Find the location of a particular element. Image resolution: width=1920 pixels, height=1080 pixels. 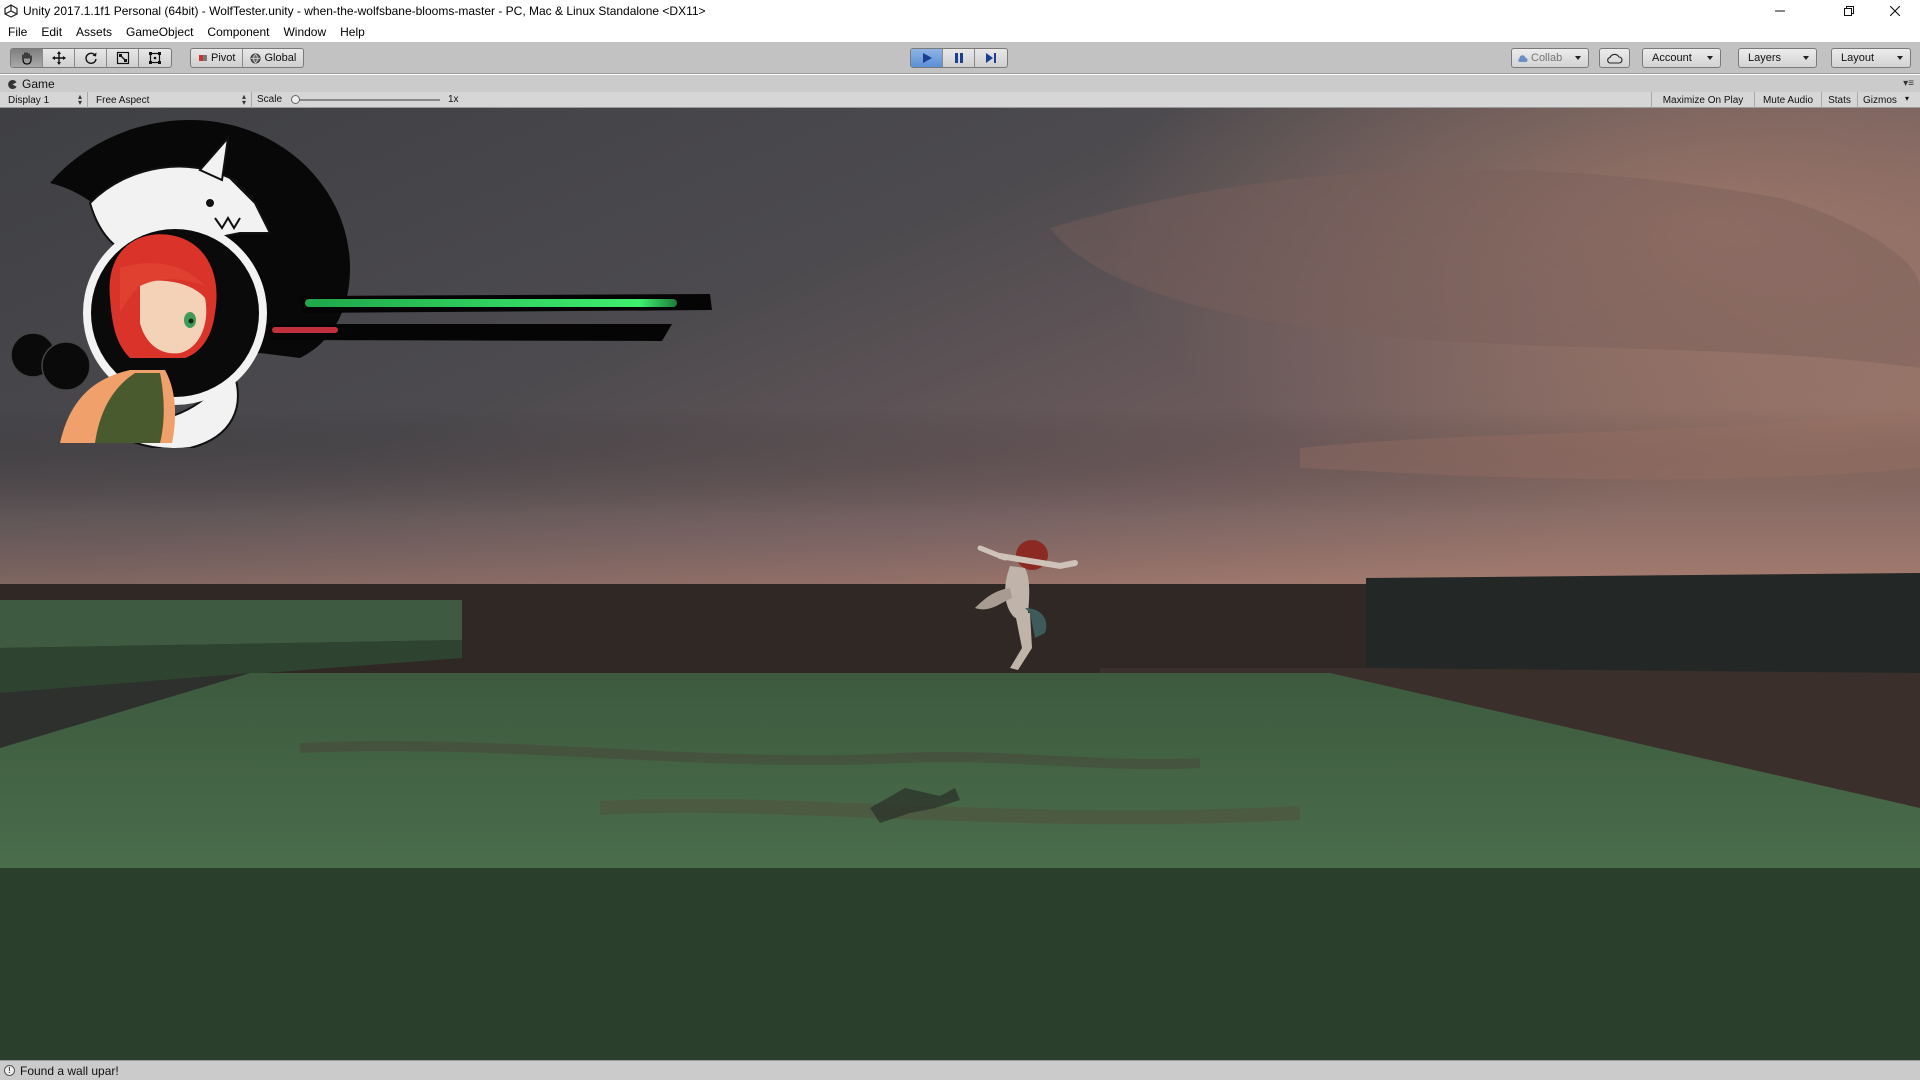

menu-edit: Edit is located at coordinates (51, 32).